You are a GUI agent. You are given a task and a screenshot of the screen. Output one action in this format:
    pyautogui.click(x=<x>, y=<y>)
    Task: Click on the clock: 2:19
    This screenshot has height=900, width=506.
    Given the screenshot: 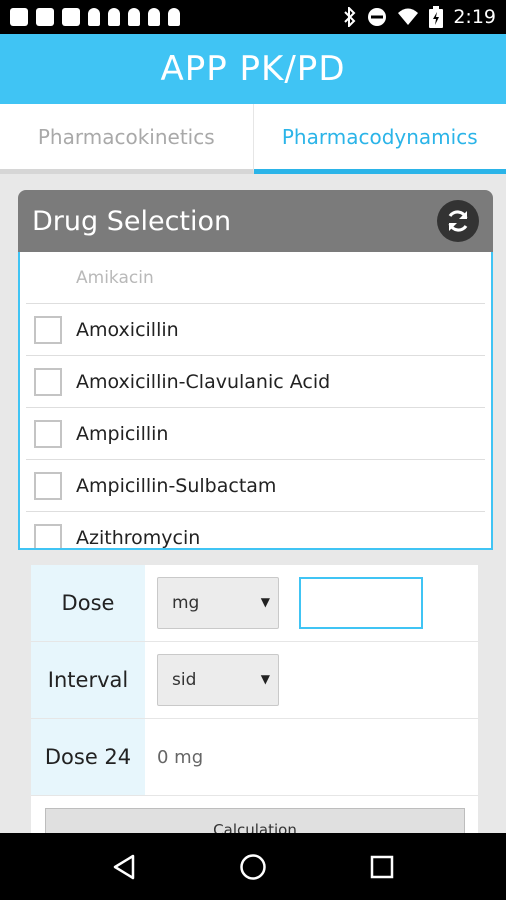 What is the action you would take?
    pyautogui.click(x=474, y=17)
    